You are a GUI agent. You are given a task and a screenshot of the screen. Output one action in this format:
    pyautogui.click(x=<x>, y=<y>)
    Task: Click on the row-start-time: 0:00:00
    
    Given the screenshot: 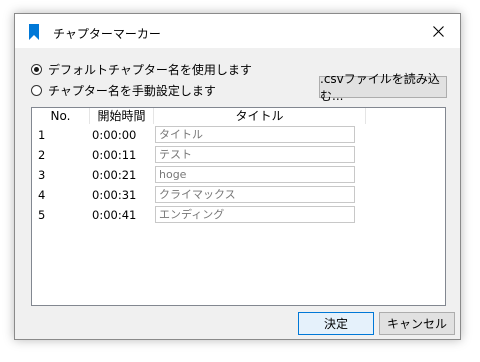 What is the action you would take?
    pyautogui.click(x=114, y=135)
    